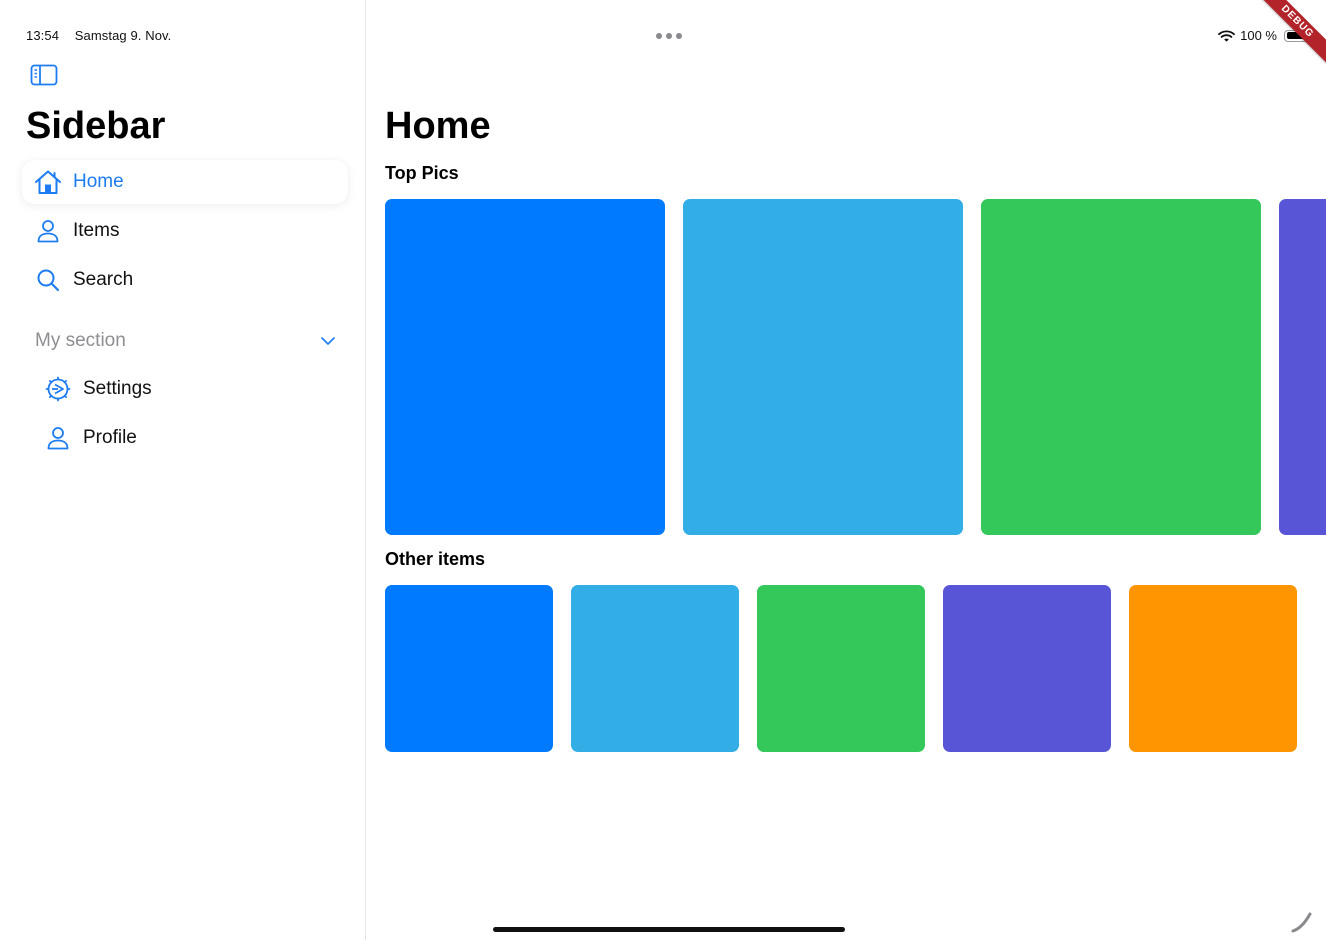  I want to click on sidebar-item-label: Profile, so click(110, 437).